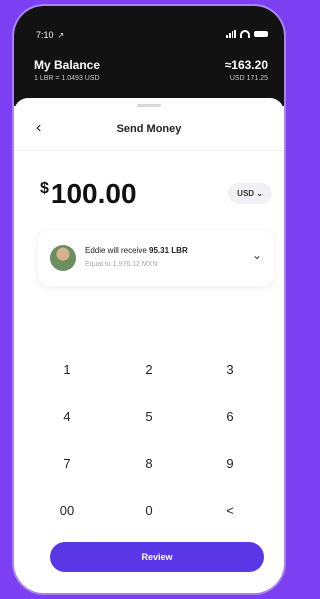 Image resolution: width=320 pixels, height=599 pixels. What do you see at coordinates (230, 417) in the screenshot?
I see `key-6: 6` at bounding box center [230, 417].